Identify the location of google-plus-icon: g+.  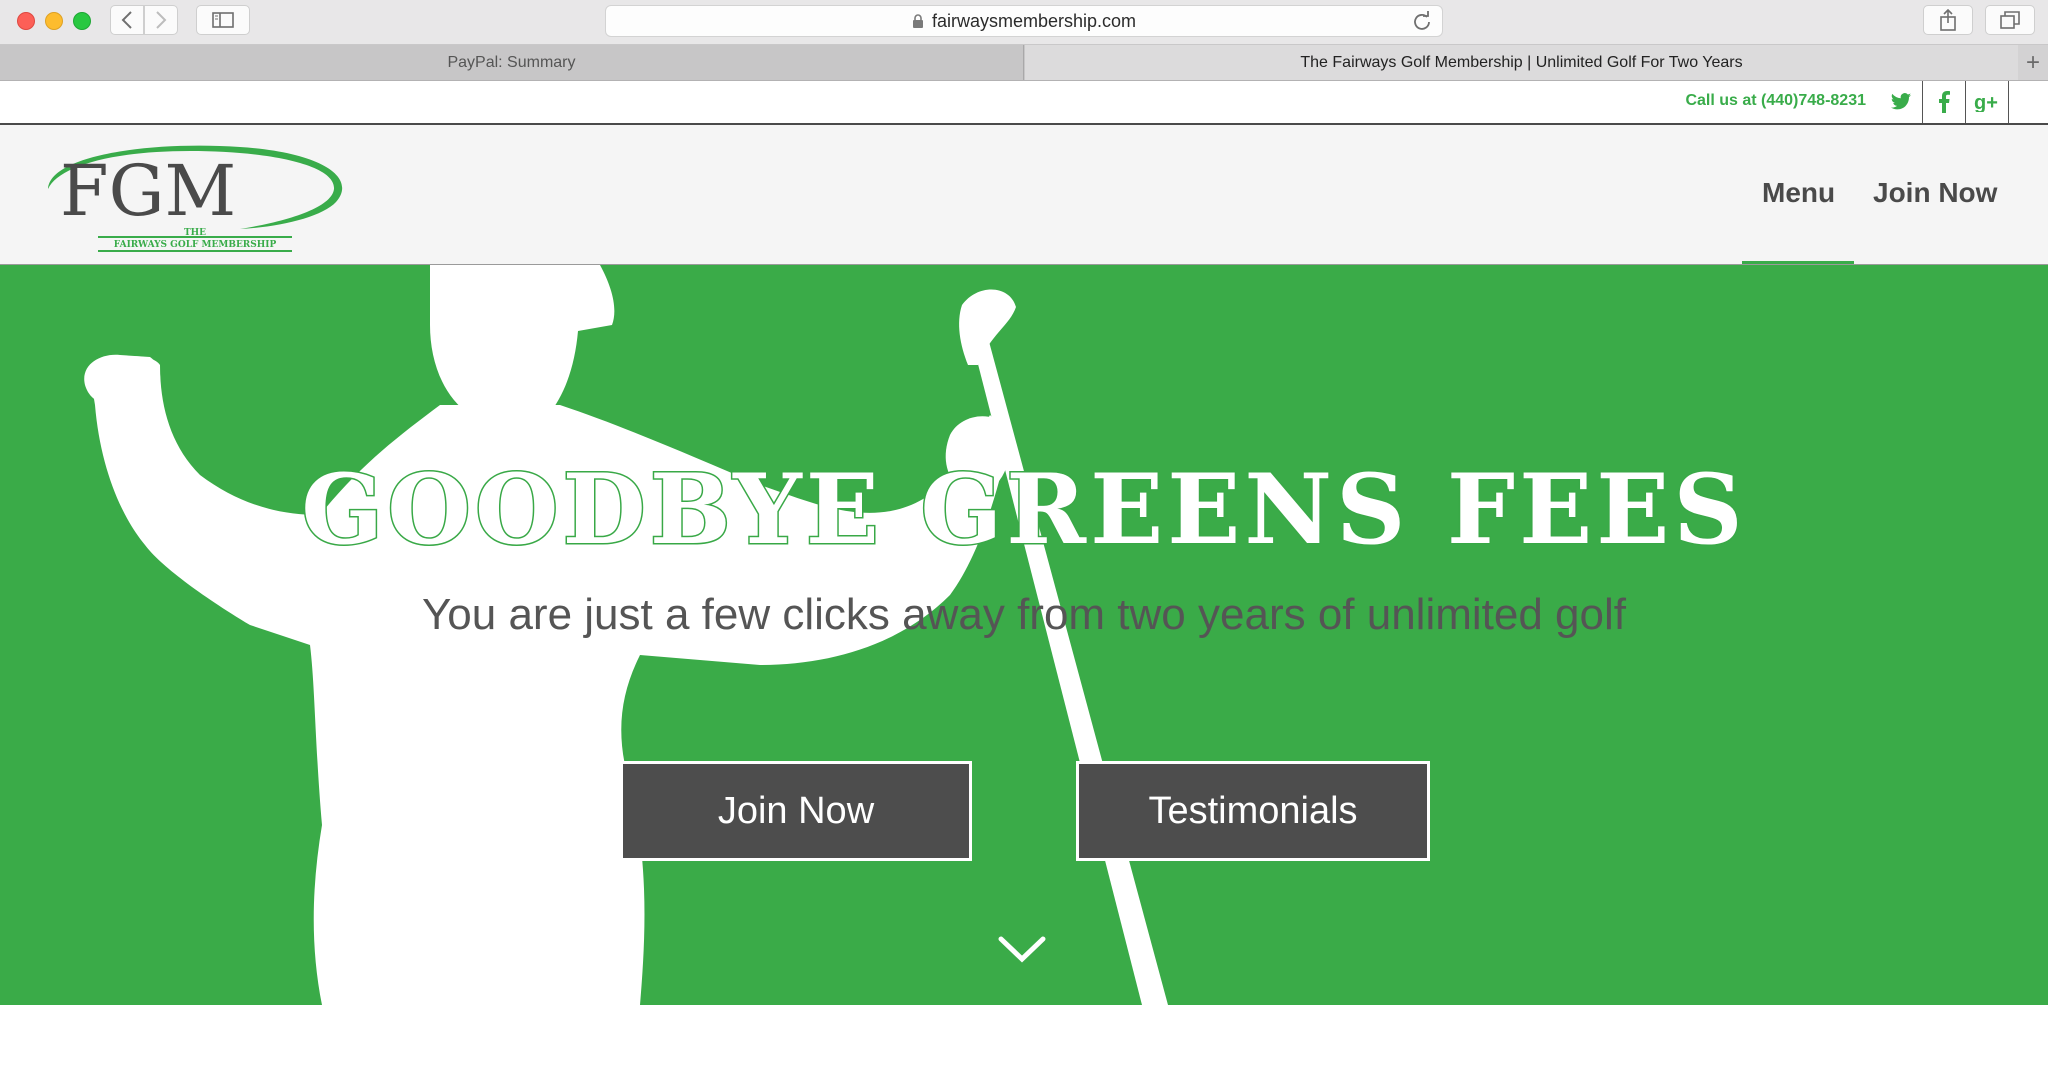
(1986, 102).